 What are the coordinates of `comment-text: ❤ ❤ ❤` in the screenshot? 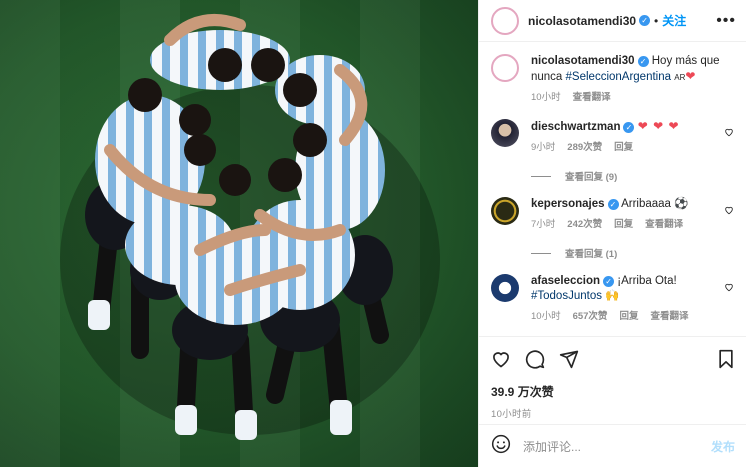 It's located at (658, 126).